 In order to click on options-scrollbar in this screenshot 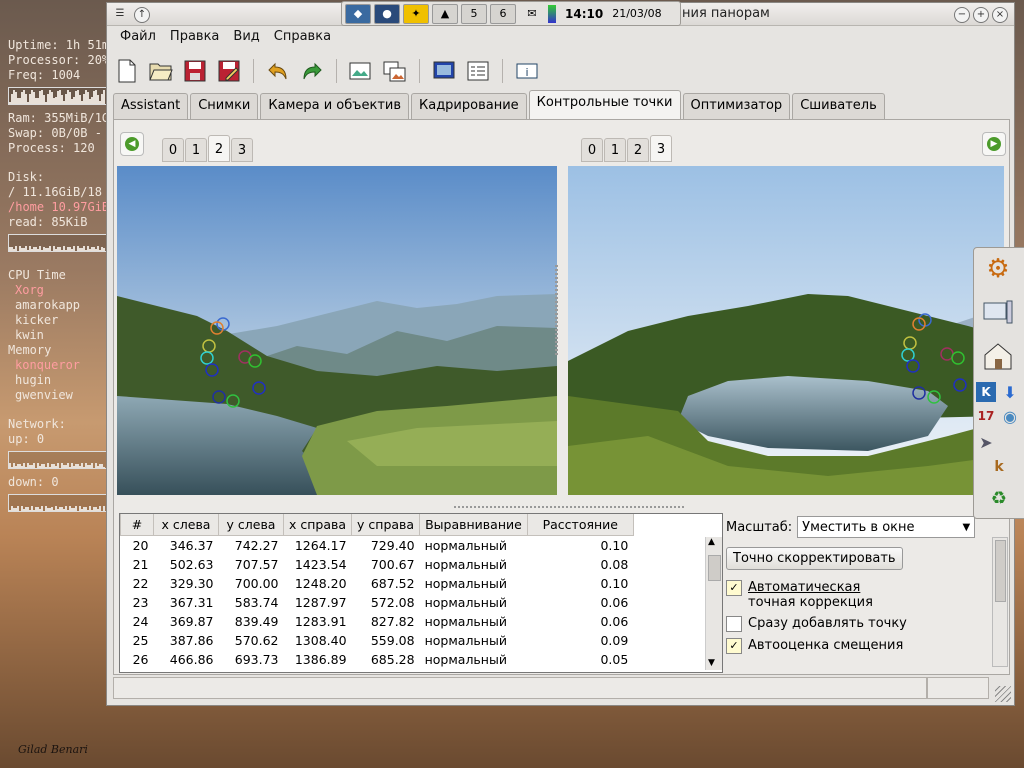, I will do `click(1000, 602)`.